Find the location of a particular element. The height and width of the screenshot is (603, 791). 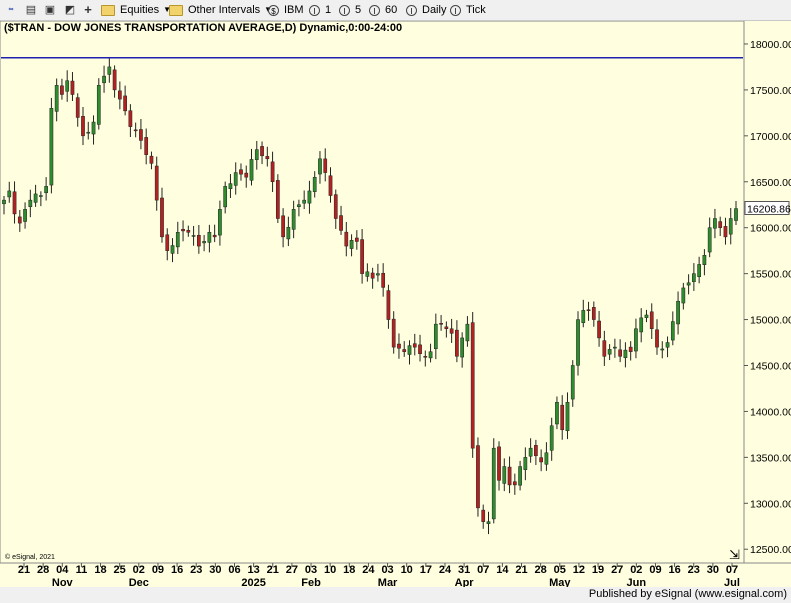

x-day-label: 23 is located at coordinates (694, 570).